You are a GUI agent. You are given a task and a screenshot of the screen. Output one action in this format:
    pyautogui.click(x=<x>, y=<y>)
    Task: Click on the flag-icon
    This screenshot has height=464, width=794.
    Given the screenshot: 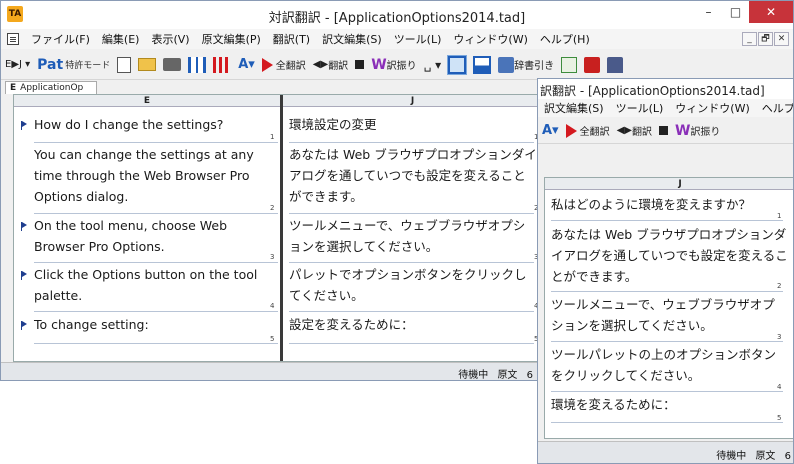 What is the action you would take?
    pyautogui.click(x=569, y=64)
    